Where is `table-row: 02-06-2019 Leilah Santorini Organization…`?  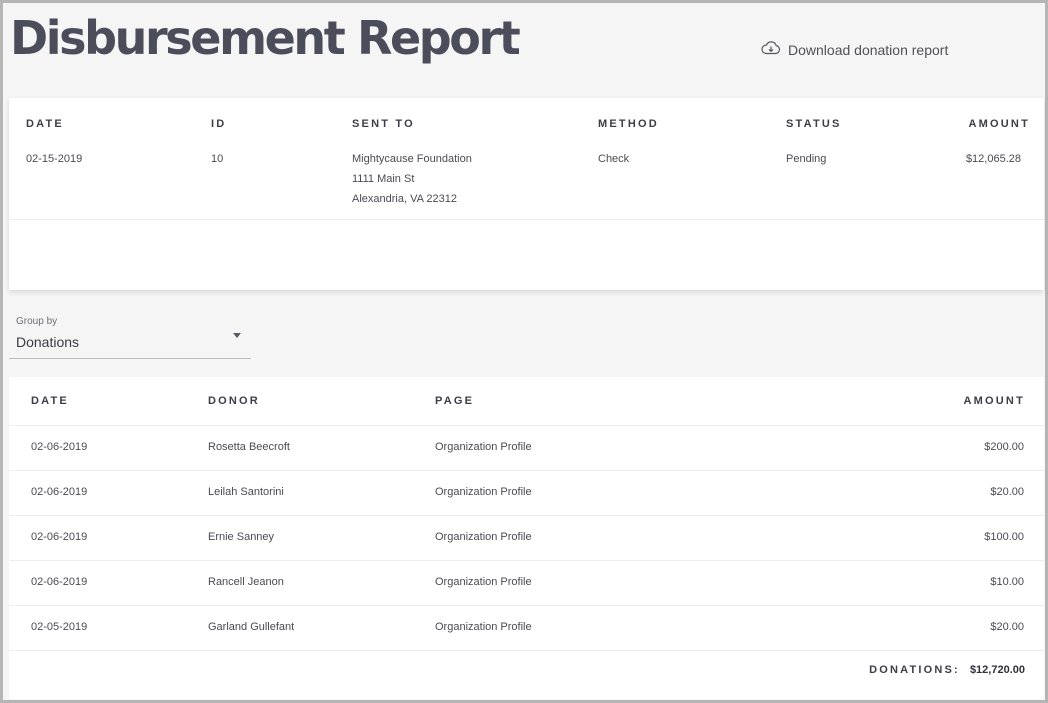 table-row: 02-06-2019 Leilah Santorini Organization… is located at coordinates (526, 492).